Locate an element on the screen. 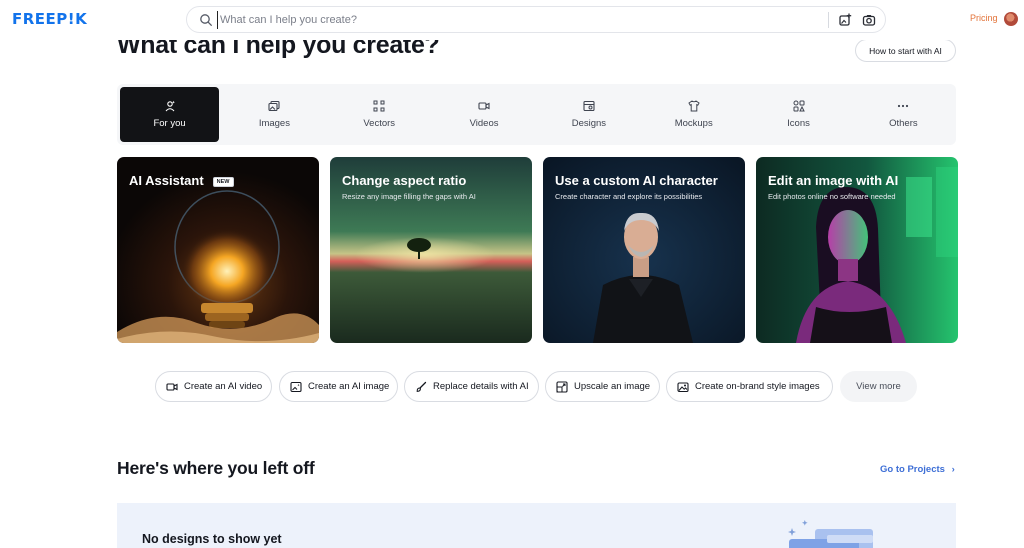  go-to-projects-link: Go to Projects › is located at coordinates (917, 469).